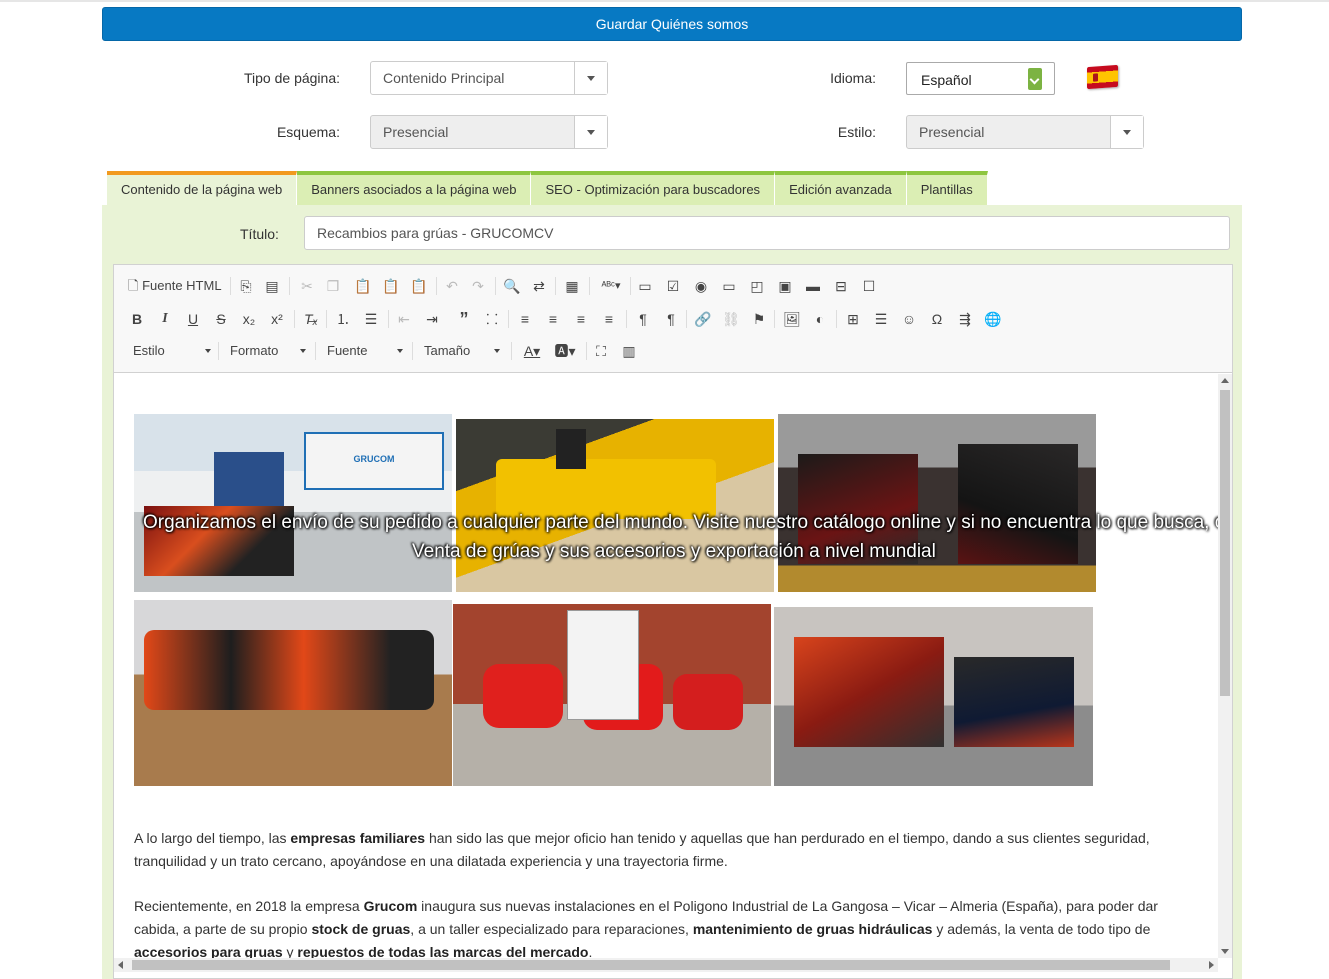  Describe the element at coordinates (462, 351) in the screenshot. I see `combo-tamano: Tamaño` at that location.